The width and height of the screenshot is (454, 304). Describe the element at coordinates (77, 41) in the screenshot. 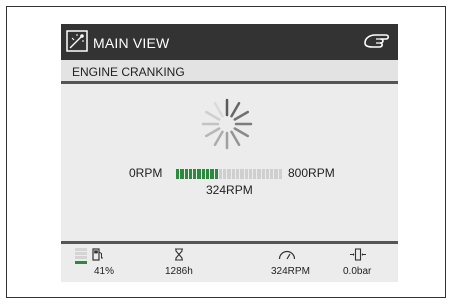

I see `monitor-signal-icon` at that location.